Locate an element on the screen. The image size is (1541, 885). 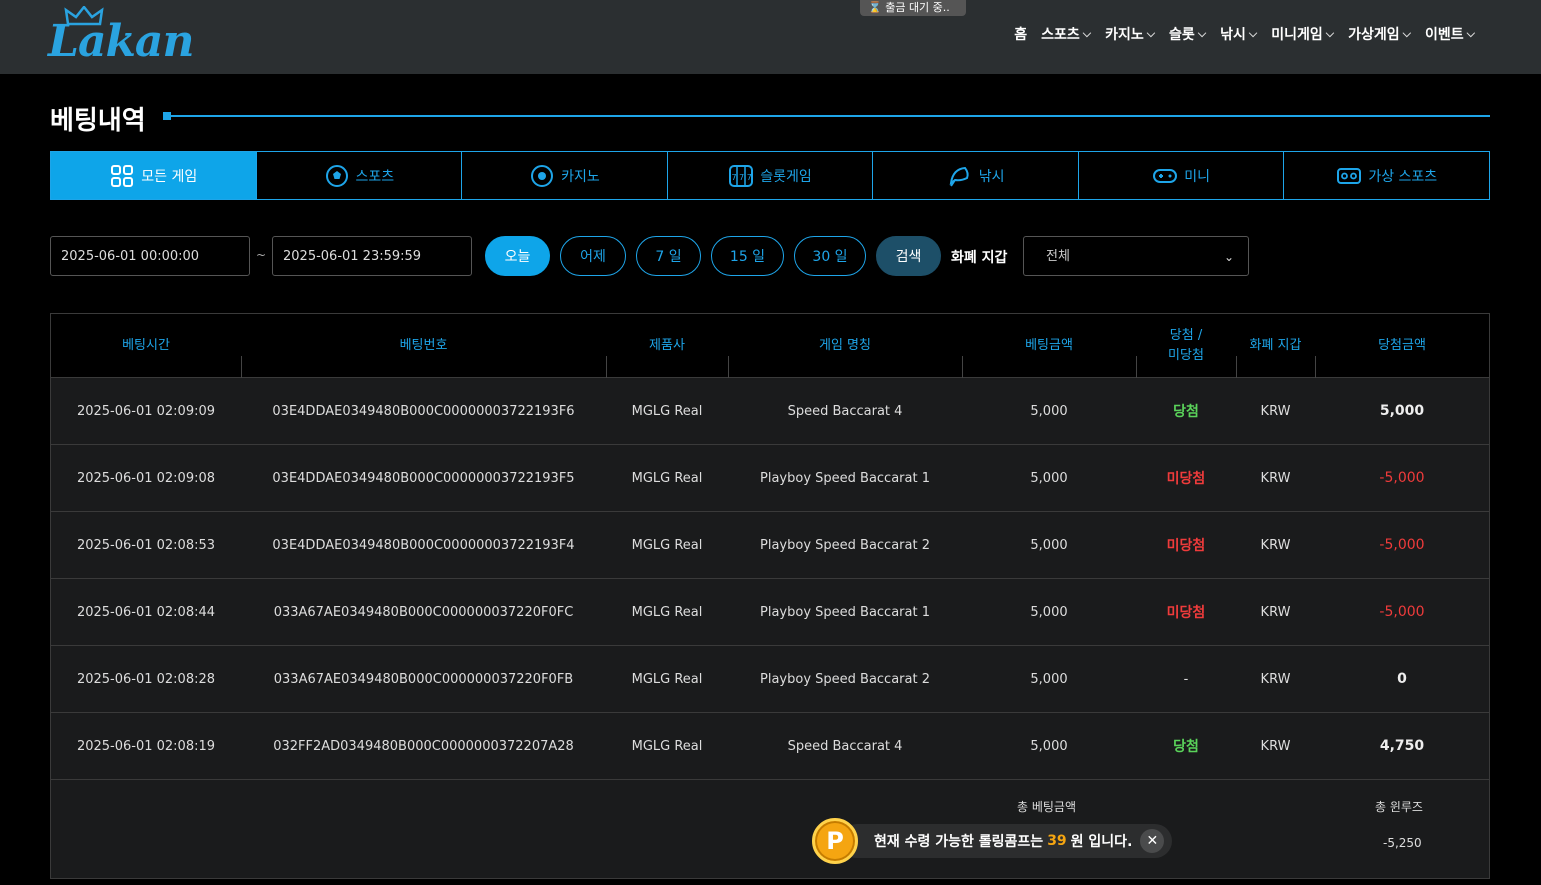
30-days-button: 30 일 is located at coordinates (830, 256).